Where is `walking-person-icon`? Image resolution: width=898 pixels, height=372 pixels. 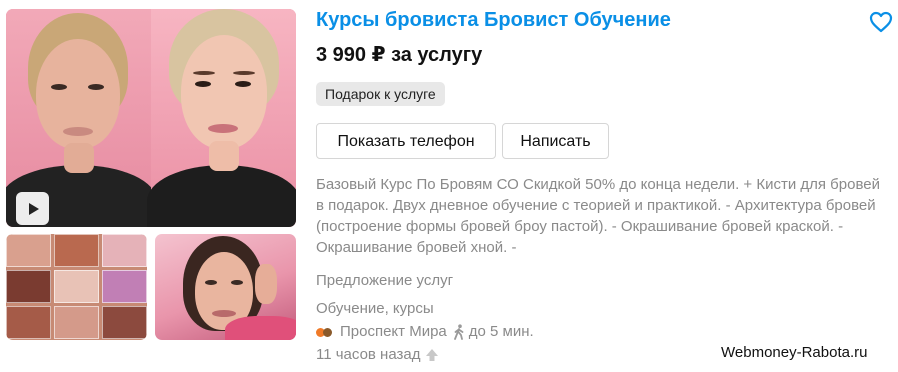
walking-person-icon is located at coordinates (458, 331).